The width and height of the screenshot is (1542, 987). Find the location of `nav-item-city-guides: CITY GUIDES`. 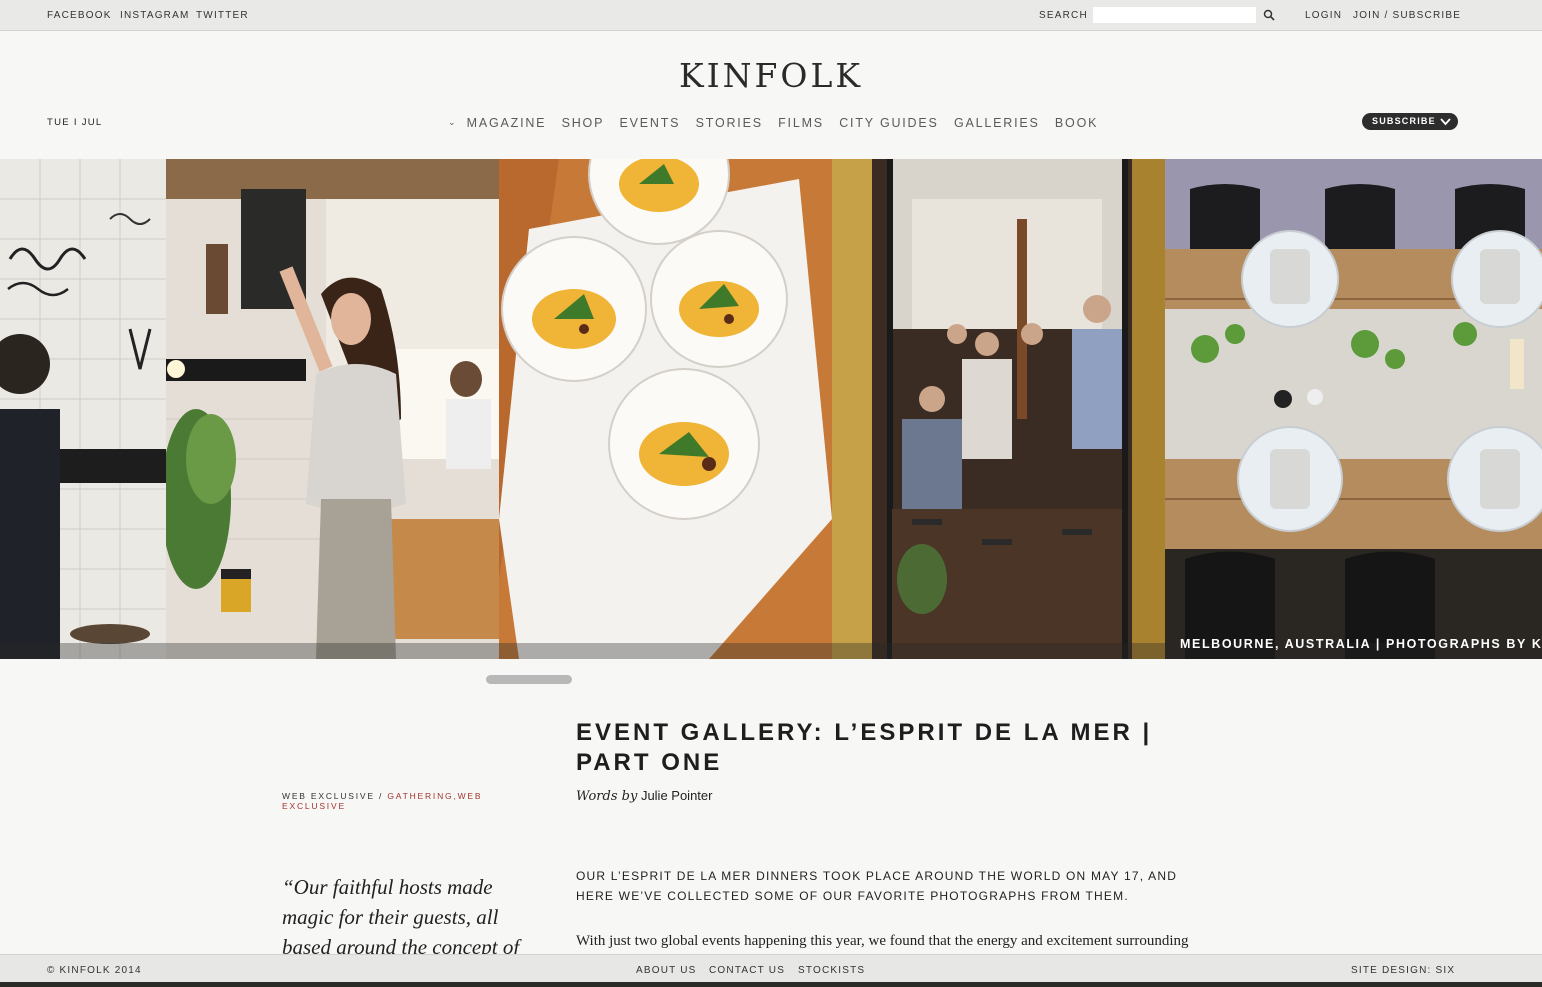

nav-item-city-guides: CITY GUIDES is located at coordinates (888, 123).